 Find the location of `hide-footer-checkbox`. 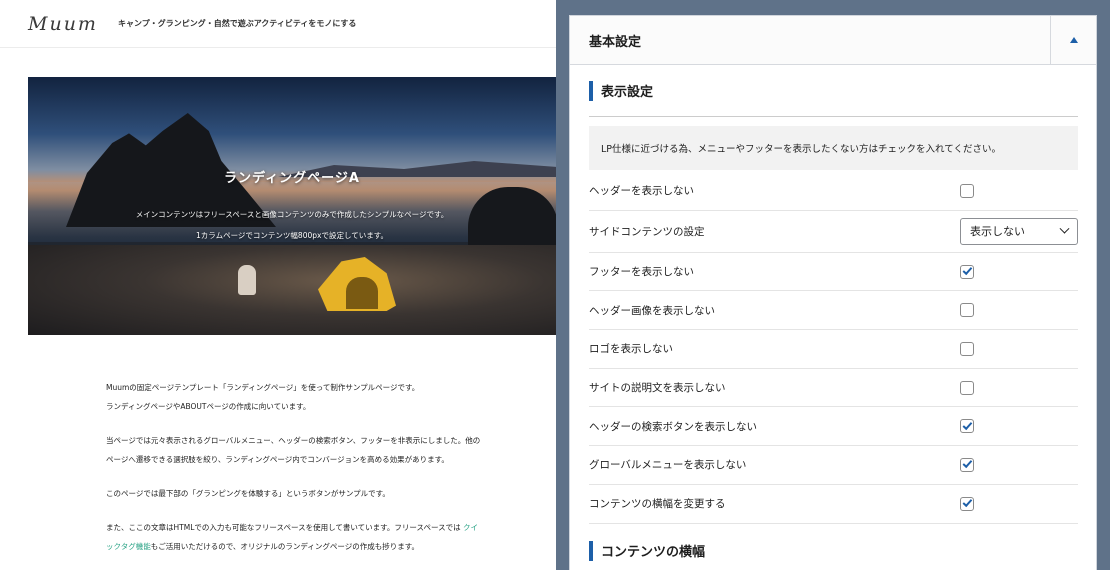

hide-footer-checkbox is located at coordinates (967, 271).